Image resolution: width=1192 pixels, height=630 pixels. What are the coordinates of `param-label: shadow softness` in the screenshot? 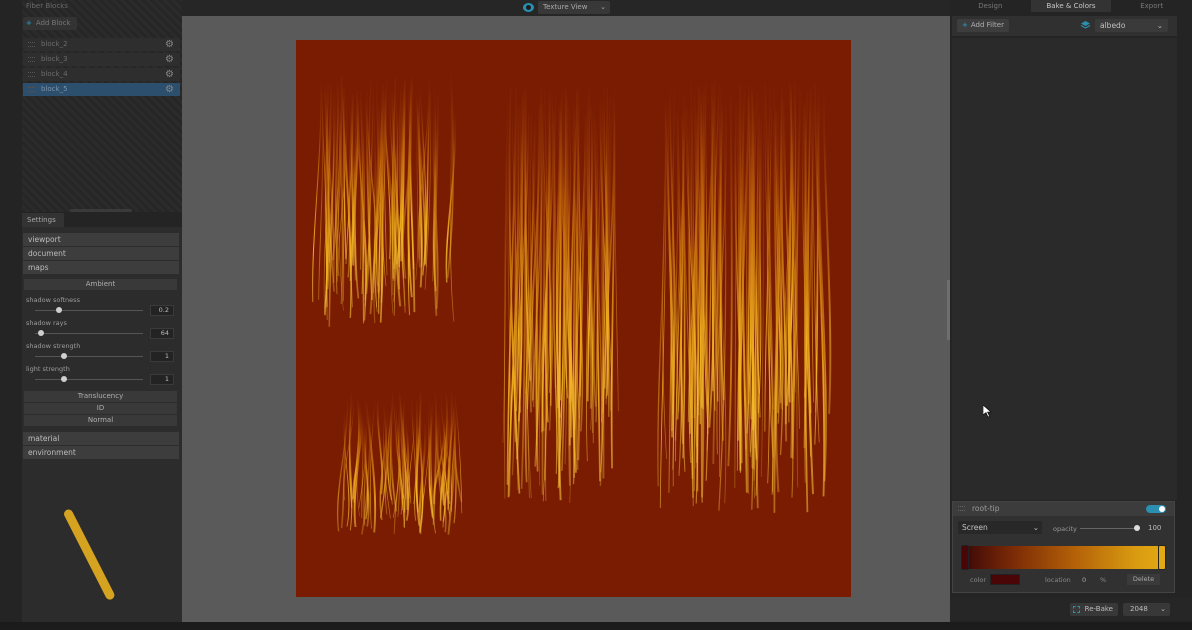 It's located at (53, 300).